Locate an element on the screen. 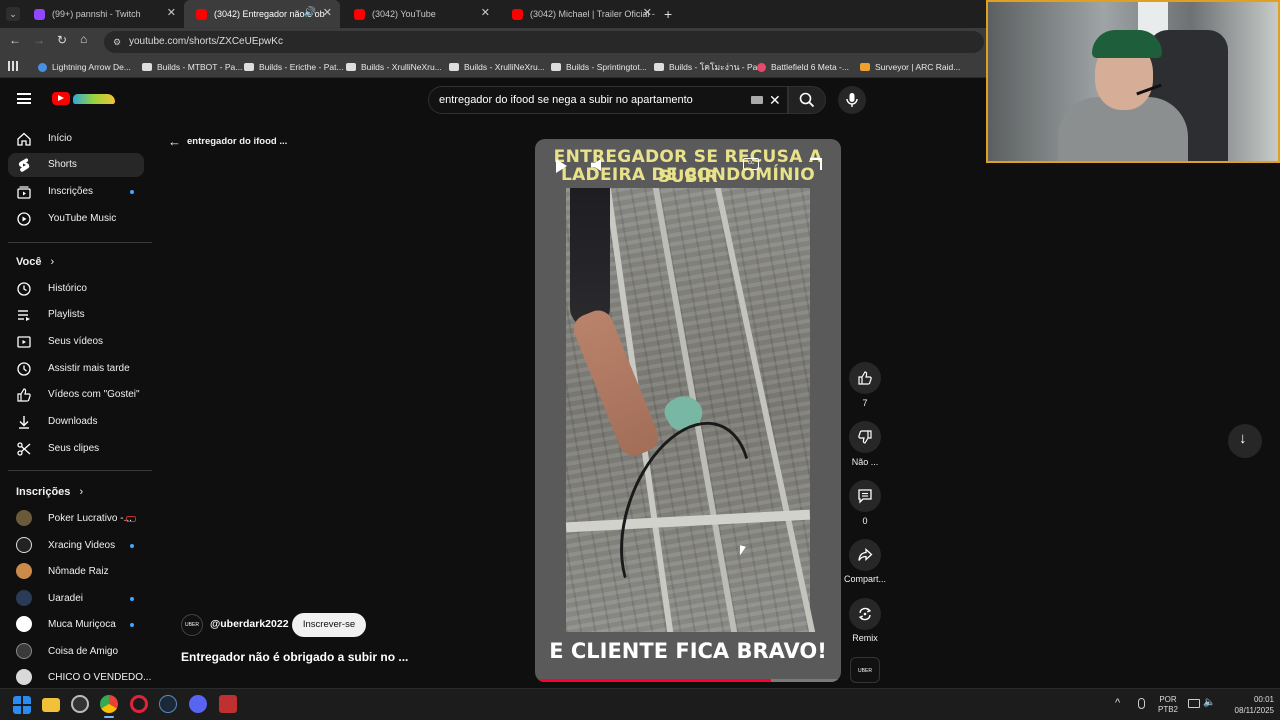 This screenshot has width=1280, height=720. browser-tab-youtube: (3042) YouTube ✕ is located at coordinates (420, 14).